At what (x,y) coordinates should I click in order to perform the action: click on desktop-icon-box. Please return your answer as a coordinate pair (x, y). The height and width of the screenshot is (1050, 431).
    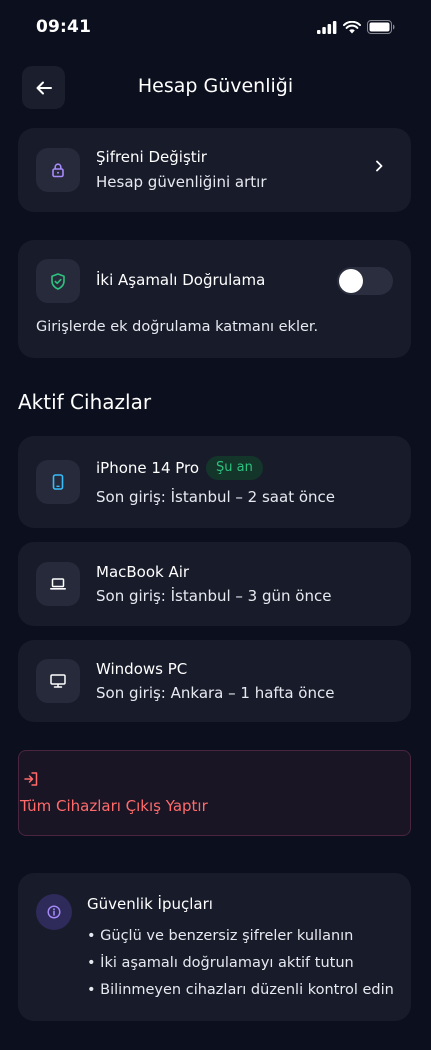
    Looking at the image, I should click on (58, 681).